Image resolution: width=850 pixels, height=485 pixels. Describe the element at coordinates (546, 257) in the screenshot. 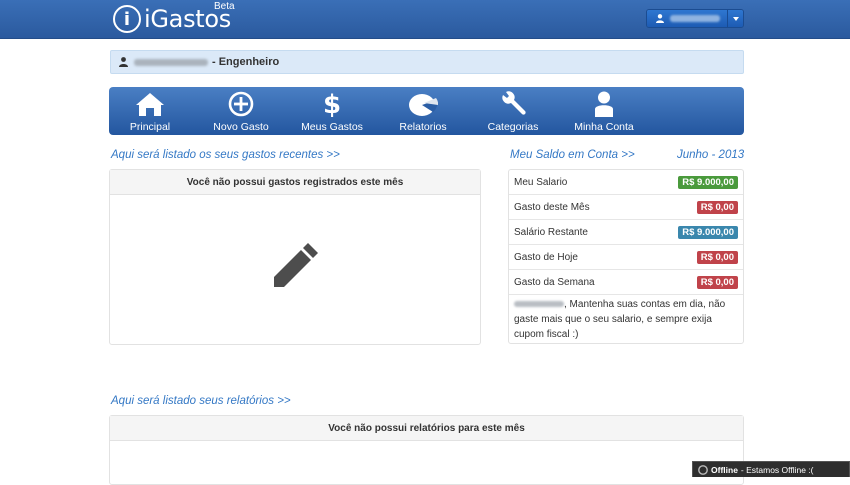

I see `balance-row-label: Gasto de Hoje` at that location.